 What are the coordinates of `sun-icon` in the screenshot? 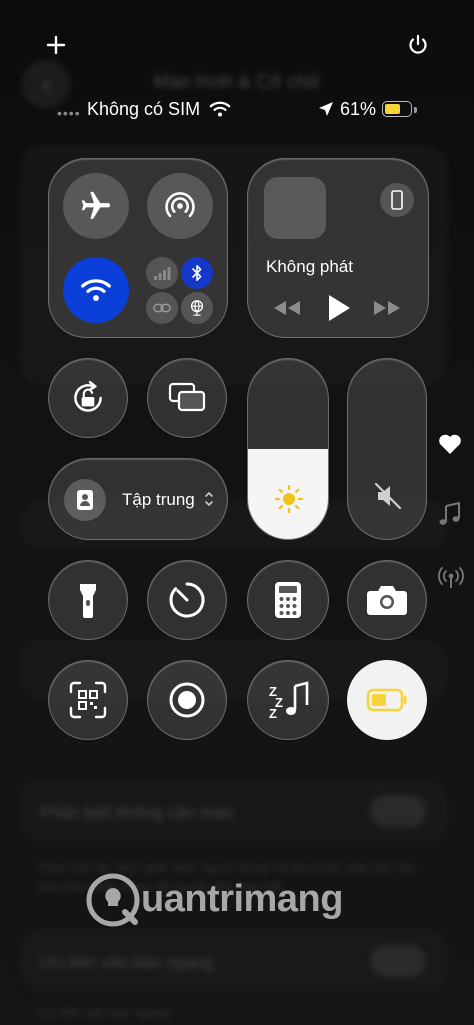 It's located at (289, 499).